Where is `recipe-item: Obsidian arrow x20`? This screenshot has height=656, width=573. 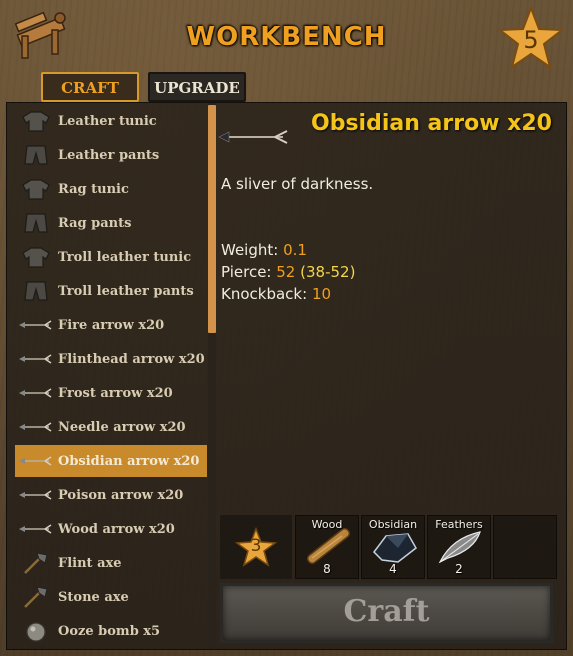
recipe-item: Obsidian arrow x20 is located at coordinates (111, 461).